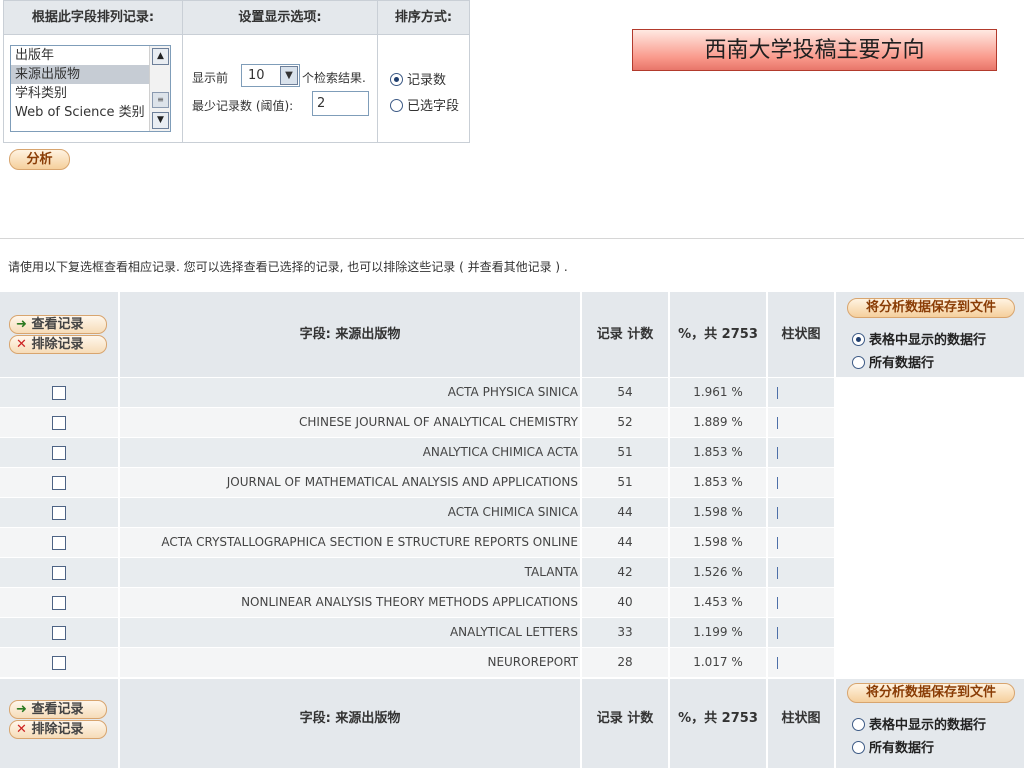 The image size is (1024, 768). I want to click on listbox-scrollbar: ▲ ≡ ▼, so click(159, 88).